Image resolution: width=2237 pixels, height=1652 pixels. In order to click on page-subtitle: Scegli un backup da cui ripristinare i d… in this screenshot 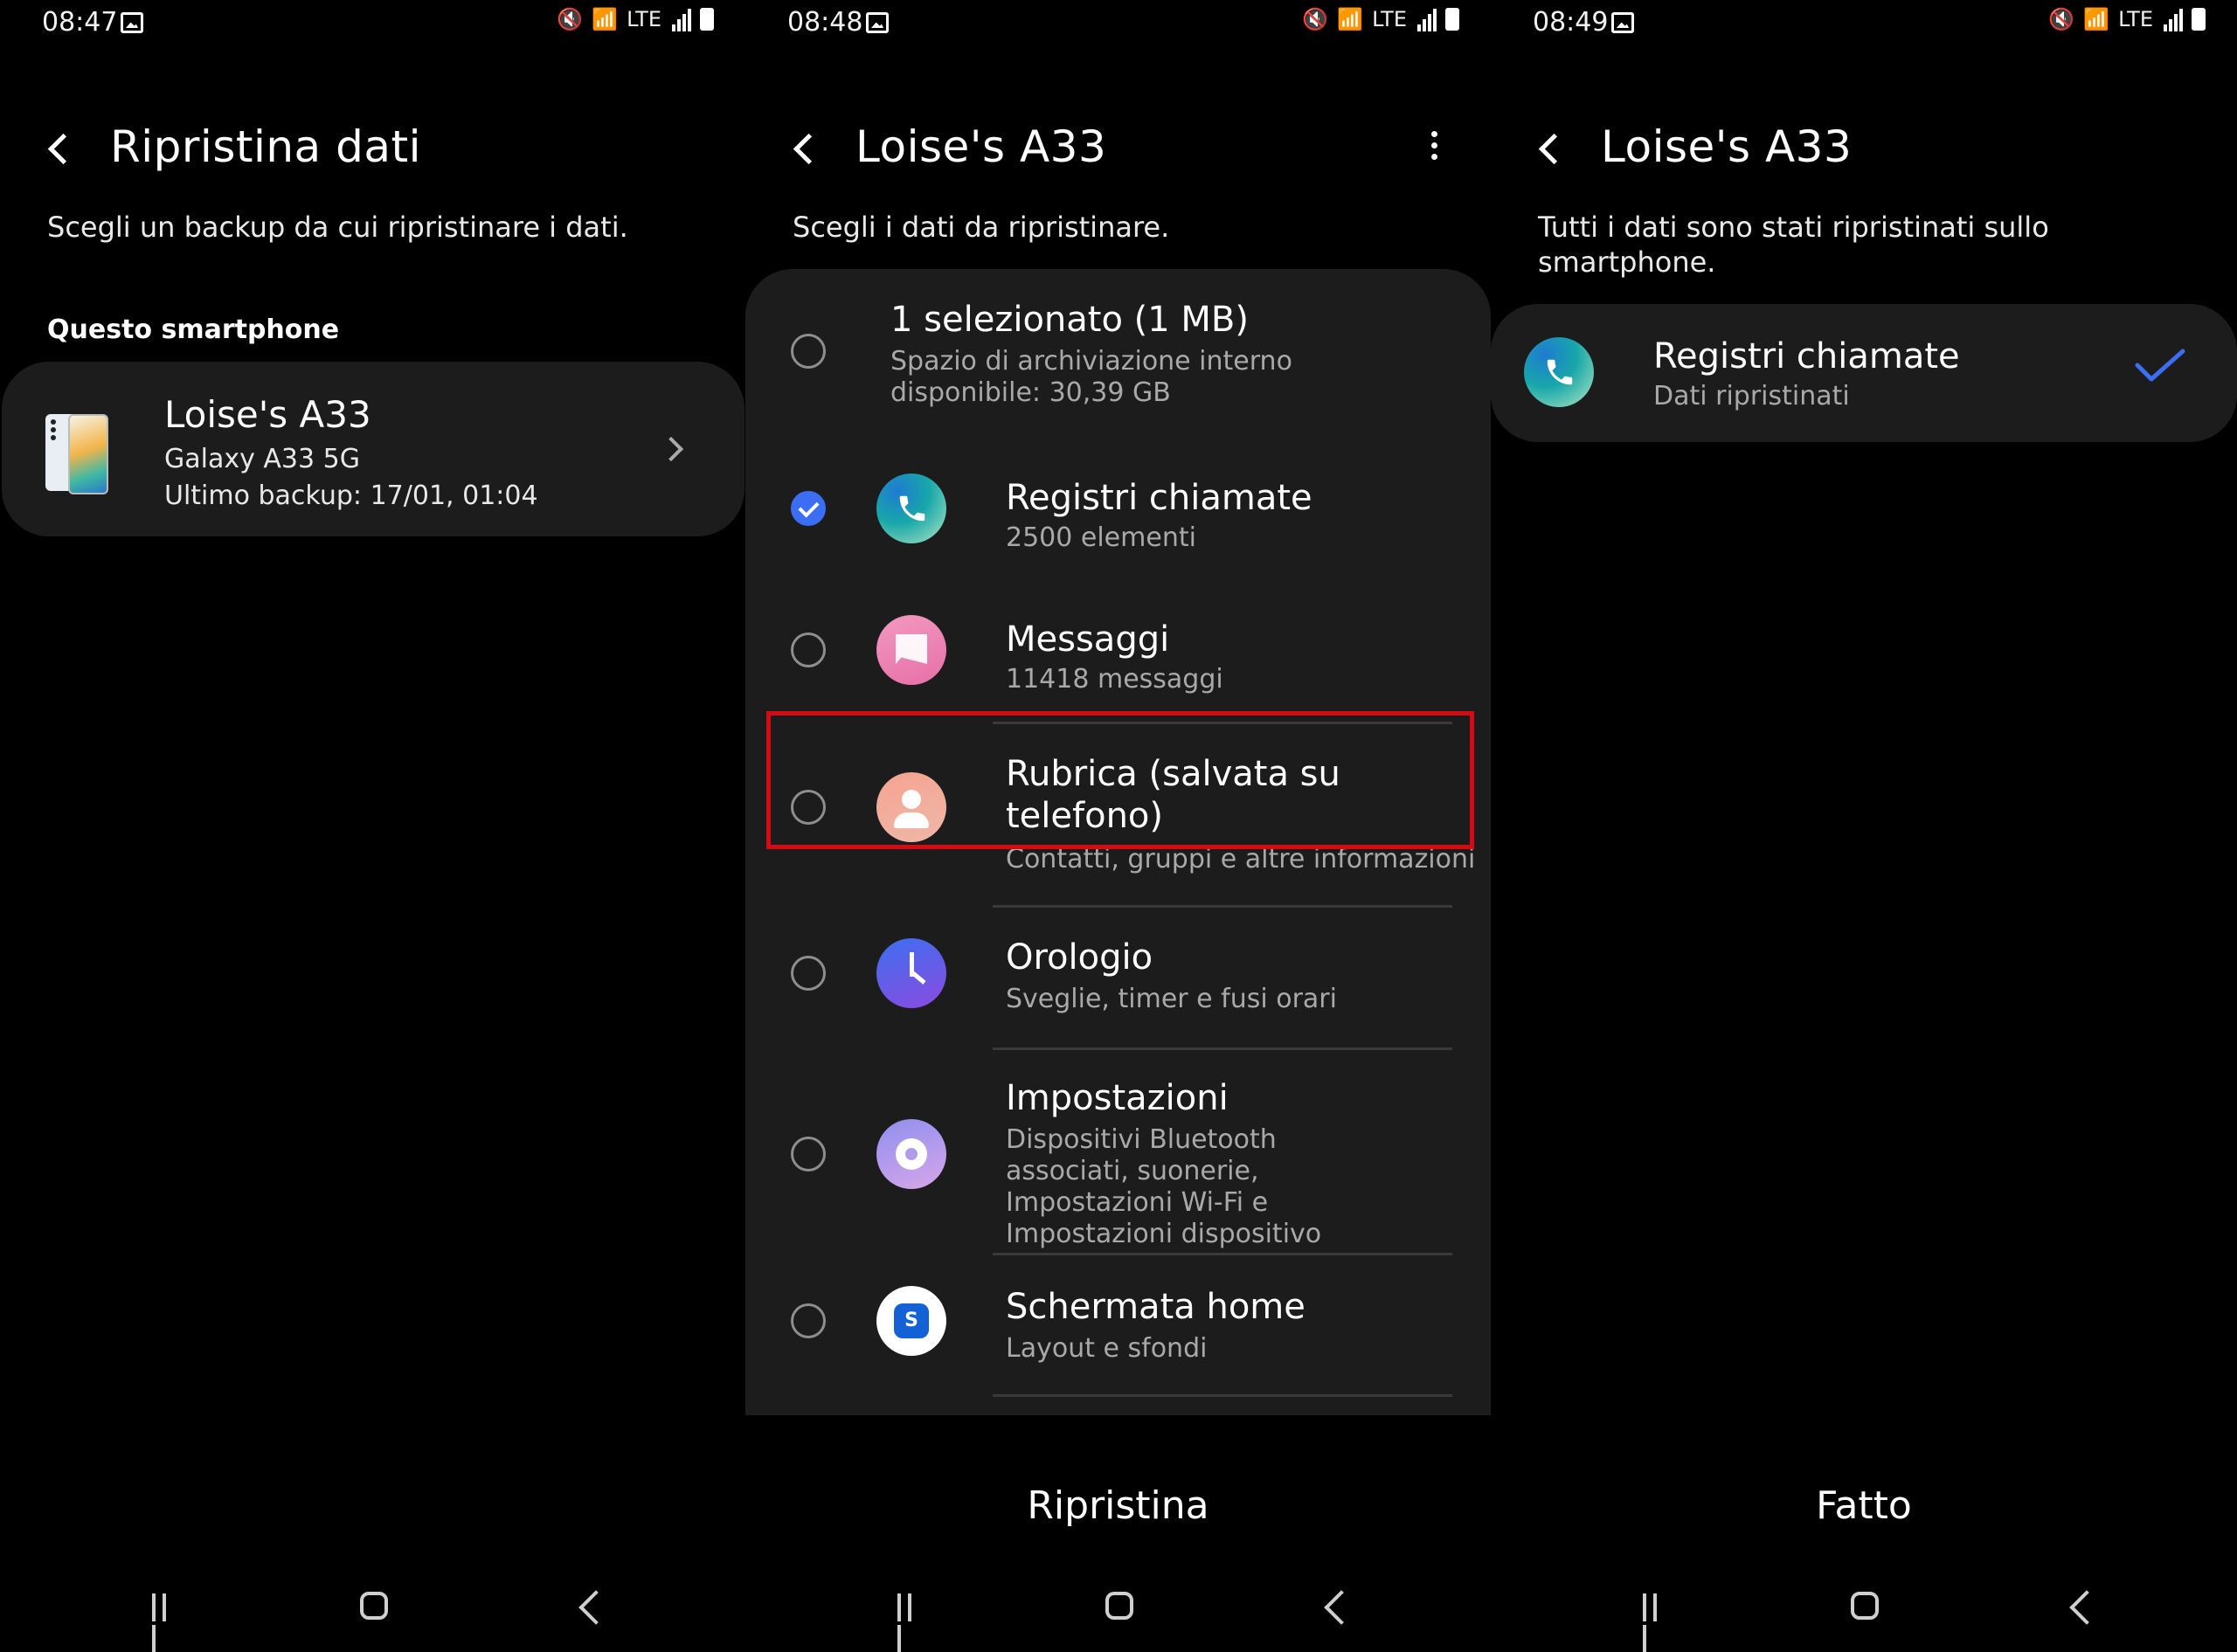, I will do `click(337, 227)`.